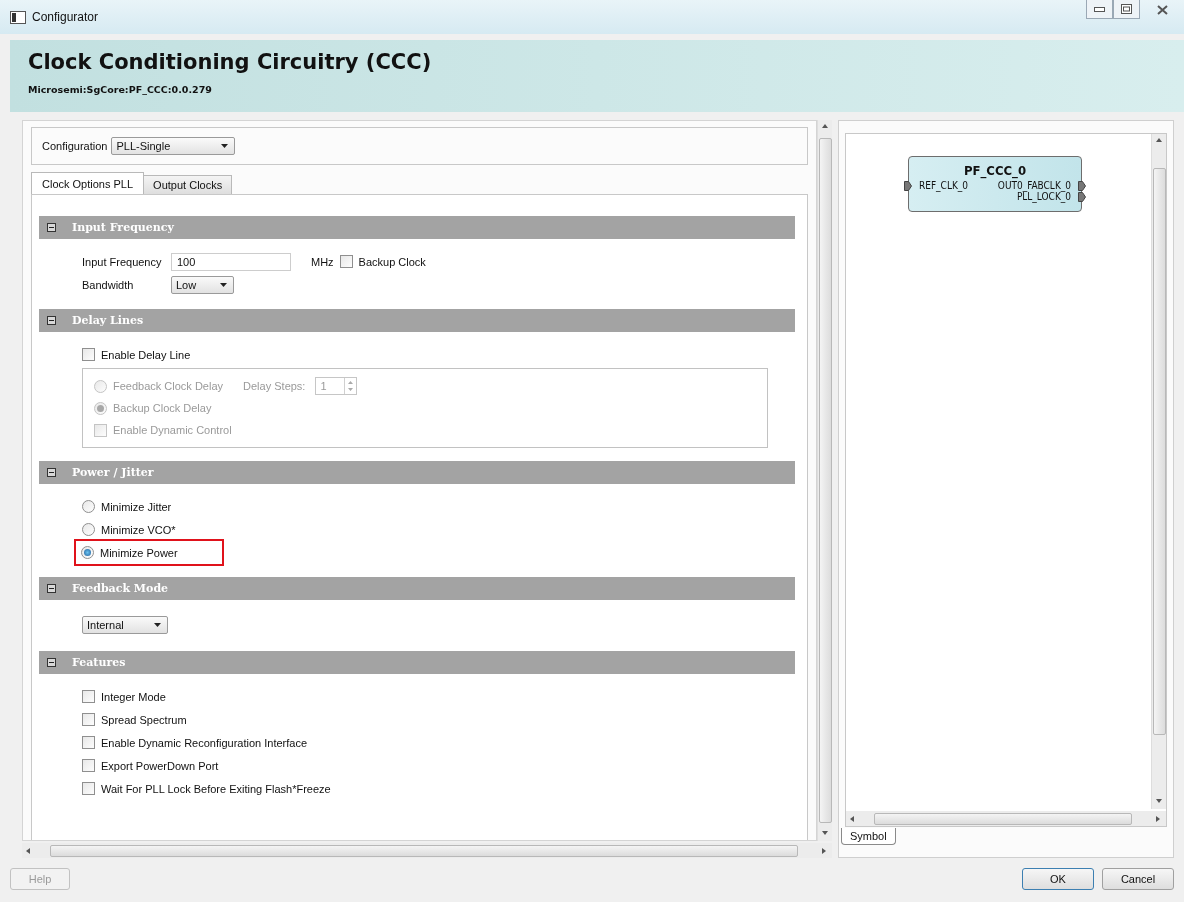 The image size is (1184, 902). I want to click on field-label: Delay Steps:, so click(274, 386).